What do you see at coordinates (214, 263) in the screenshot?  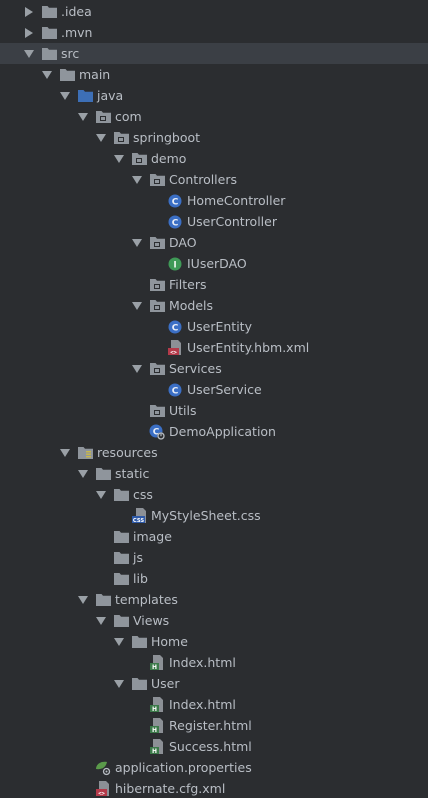 I see `tree-item: I IUserDAO` at bounding box center [214, 263].